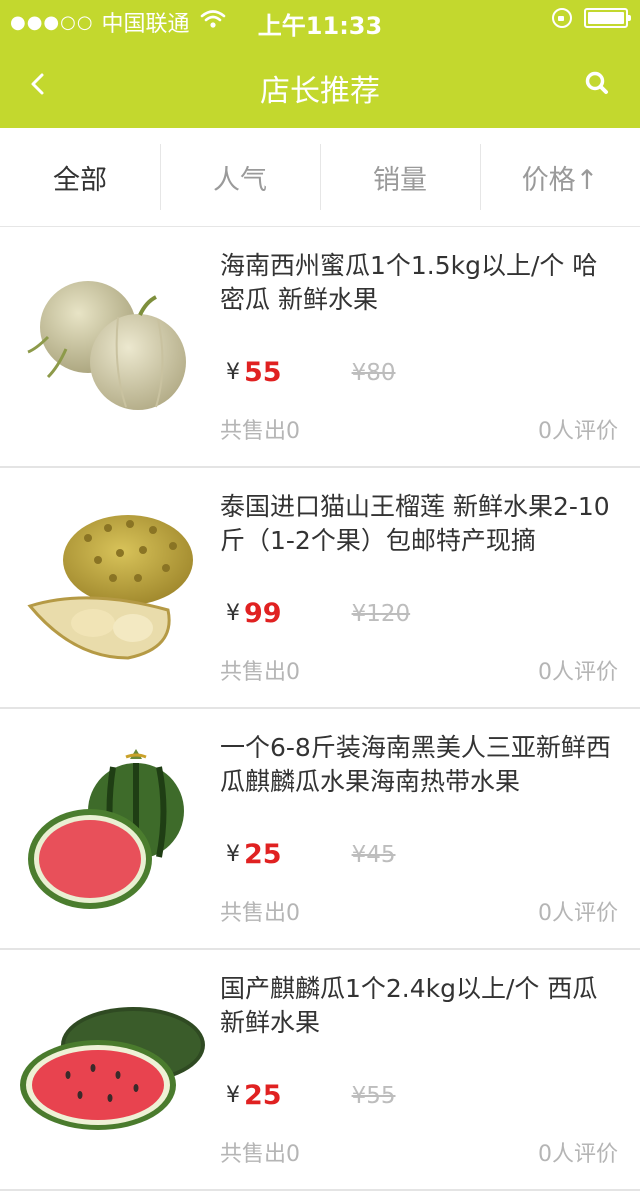  I want to click on product-name: 一个6-8斤装海南黑美人三亚新鲜西瓜麒麟瓜水果海南热带水果, so click(420, 765).